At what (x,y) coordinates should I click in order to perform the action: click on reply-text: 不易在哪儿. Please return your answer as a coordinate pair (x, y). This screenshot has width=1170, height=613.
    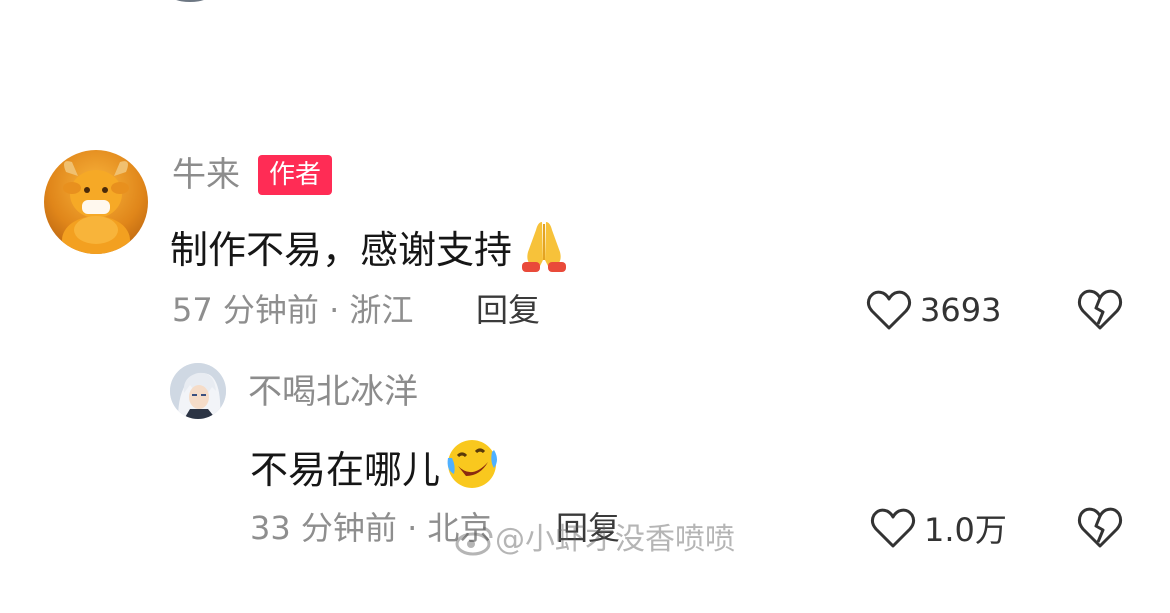
    Looking at the image, I should click on (375, 469).